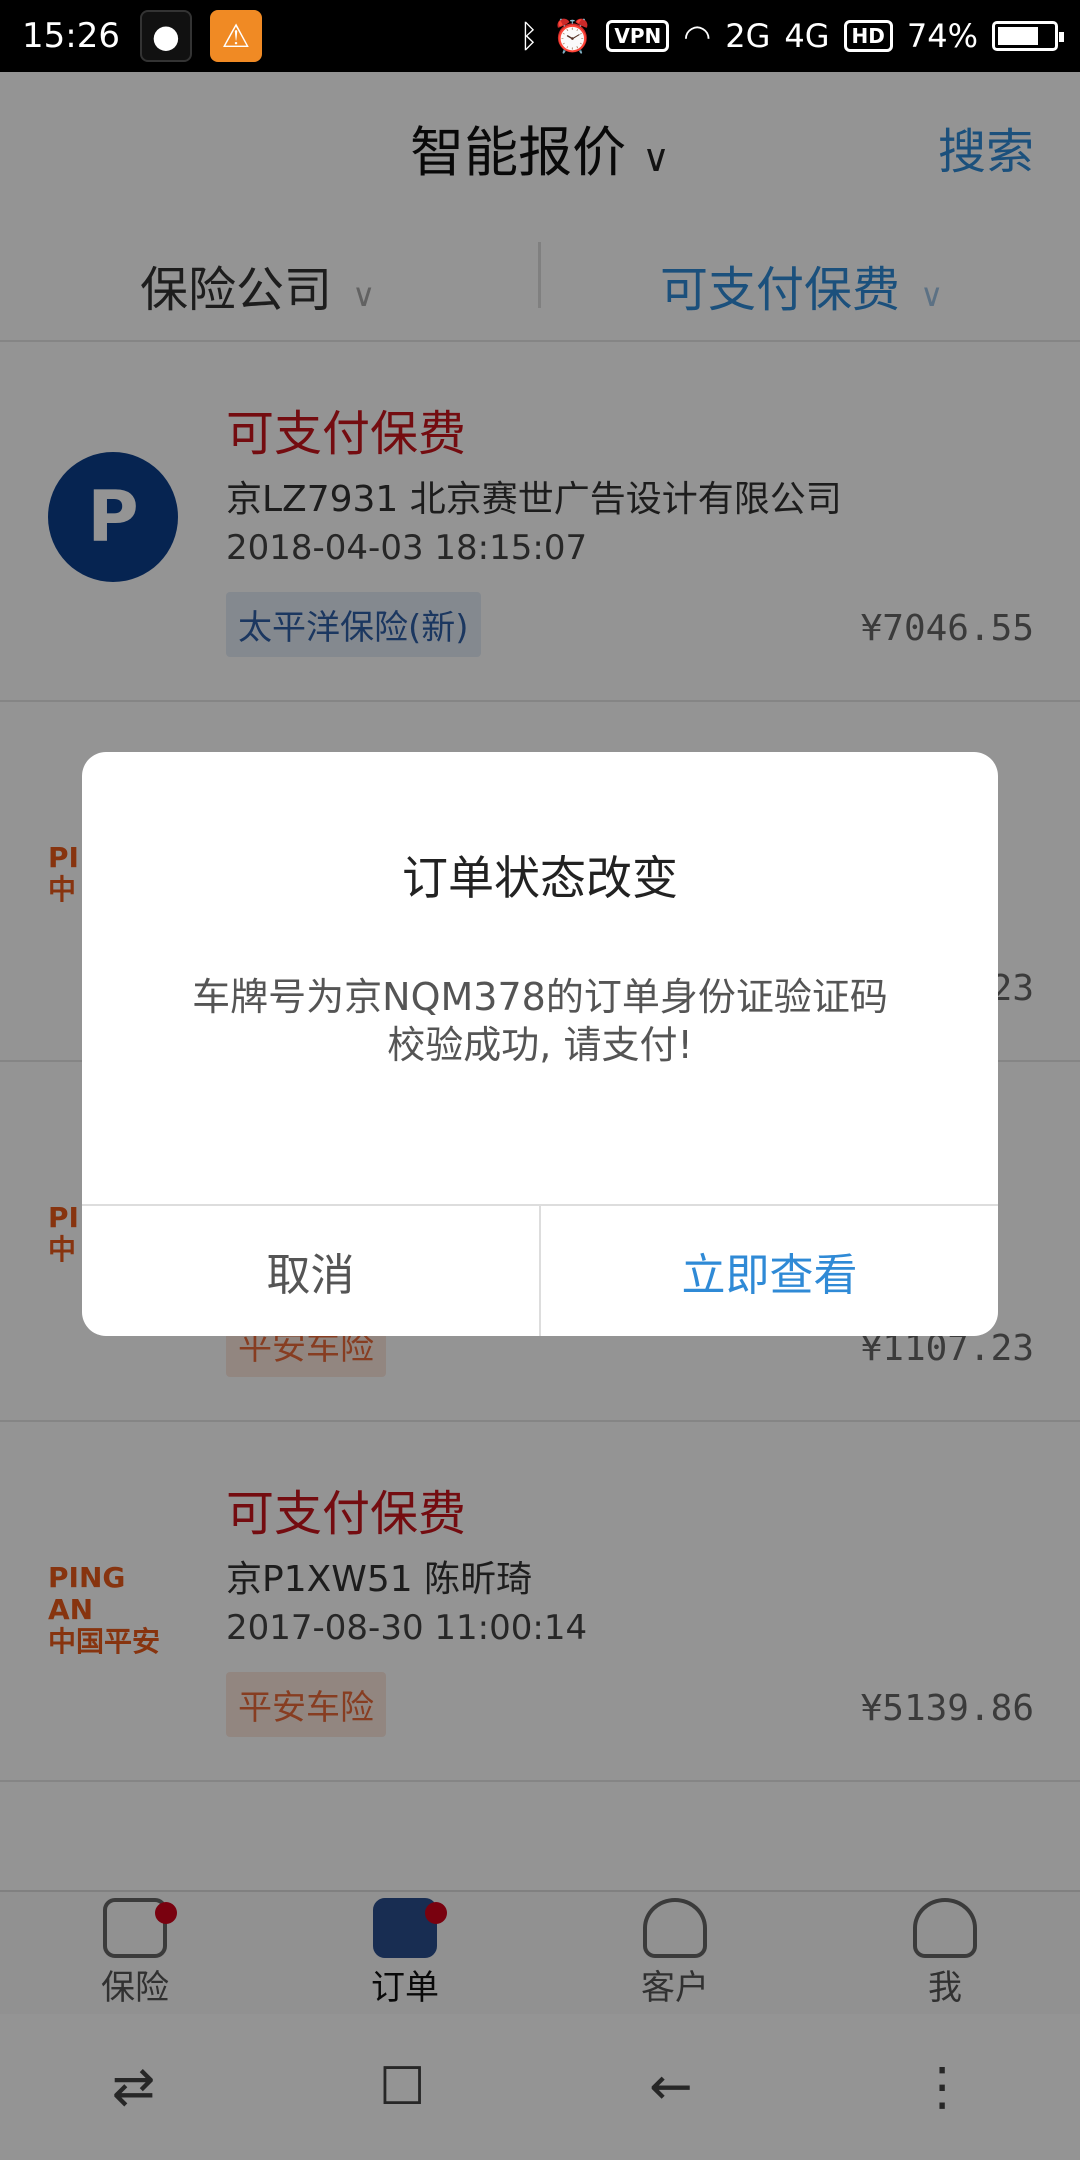 The image size is (1080, 2160). Describe the element at coordinates (1018, 36) in the screenshot. I see `battery-fill` at that location.